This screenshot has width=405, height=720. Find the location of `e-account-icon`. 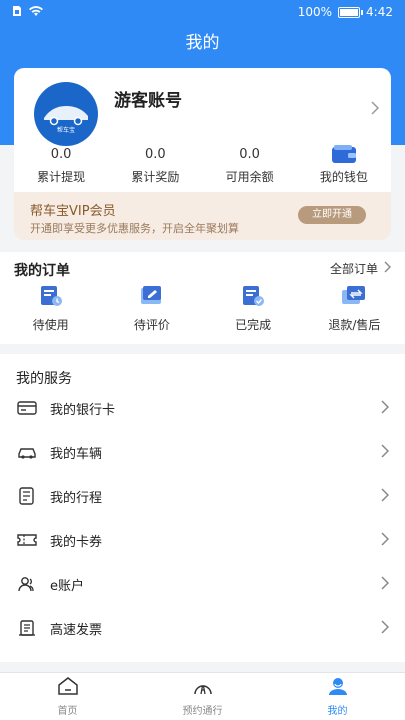

e-account-icon is located at coordinates (27, 584).